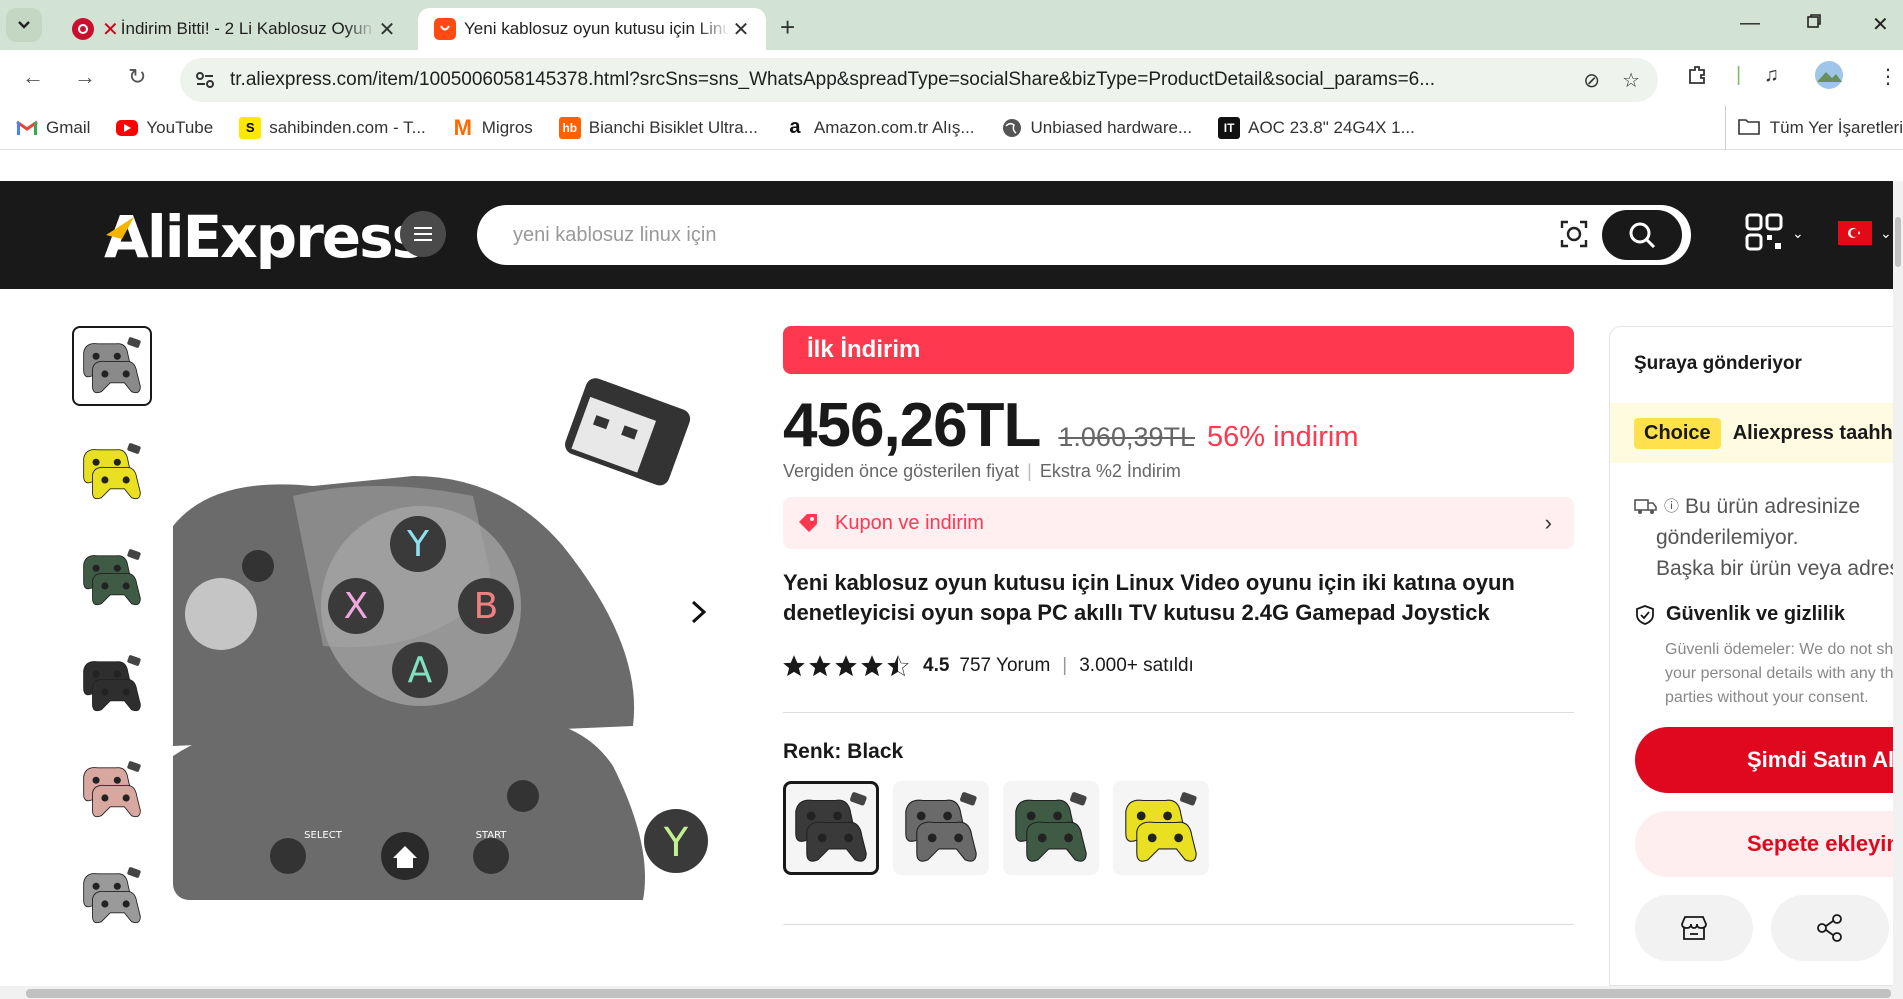  I want to click on security-title-text: Güvenlik ve gizlilik, so click(1755, 614).